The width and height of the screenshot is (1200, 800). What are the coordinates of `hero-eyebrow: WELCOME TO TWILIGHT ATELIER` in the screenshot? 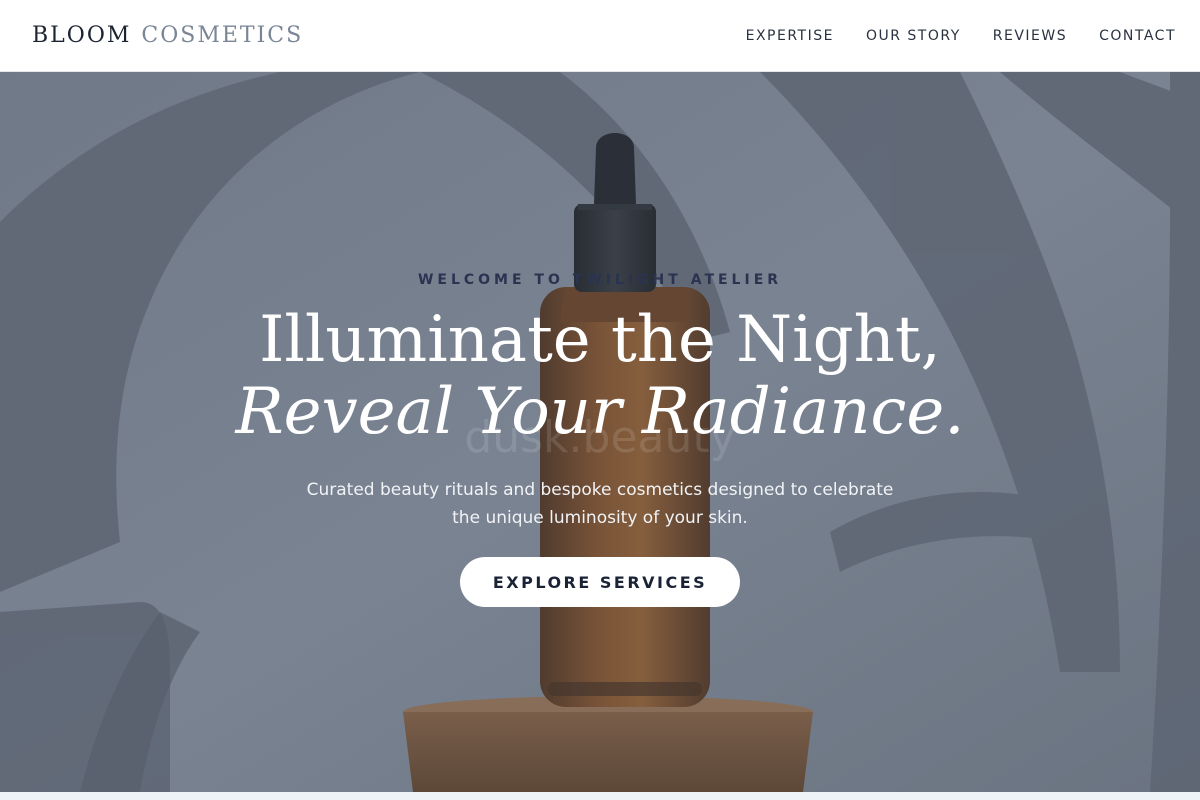 It's located at (600, 280).